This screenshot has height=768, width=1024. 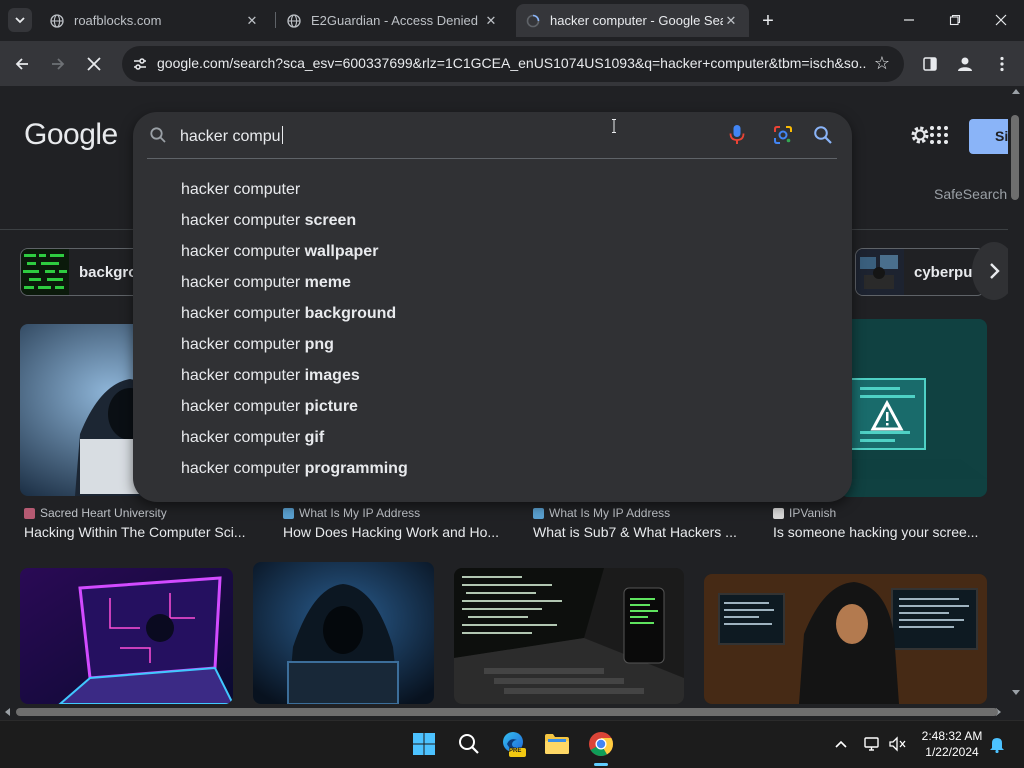 I want to click on browser-menu-button, so click(x=1002, y=64).